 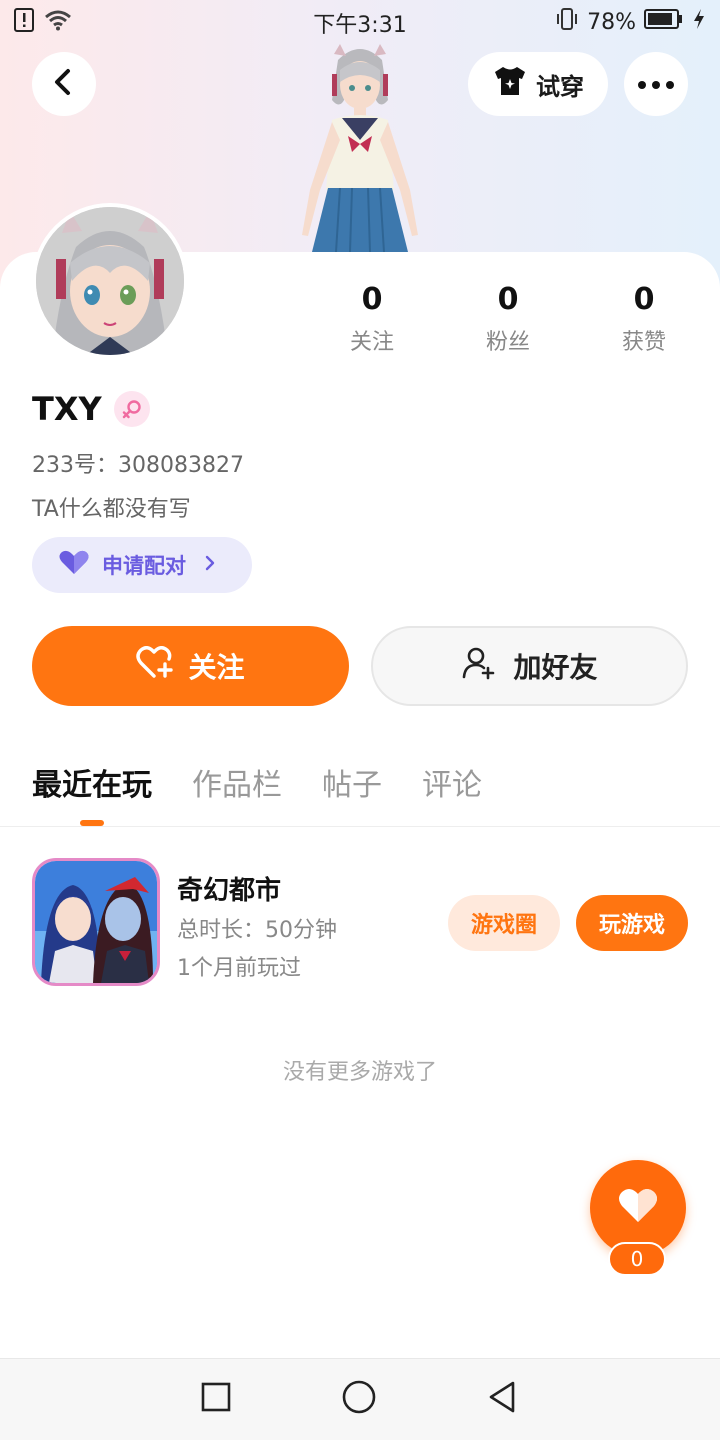 What do you see at coordinates (111, 509) in the screenshot?
I see `user-bio: TA什么都没有写` at bounding box center [111, 509].